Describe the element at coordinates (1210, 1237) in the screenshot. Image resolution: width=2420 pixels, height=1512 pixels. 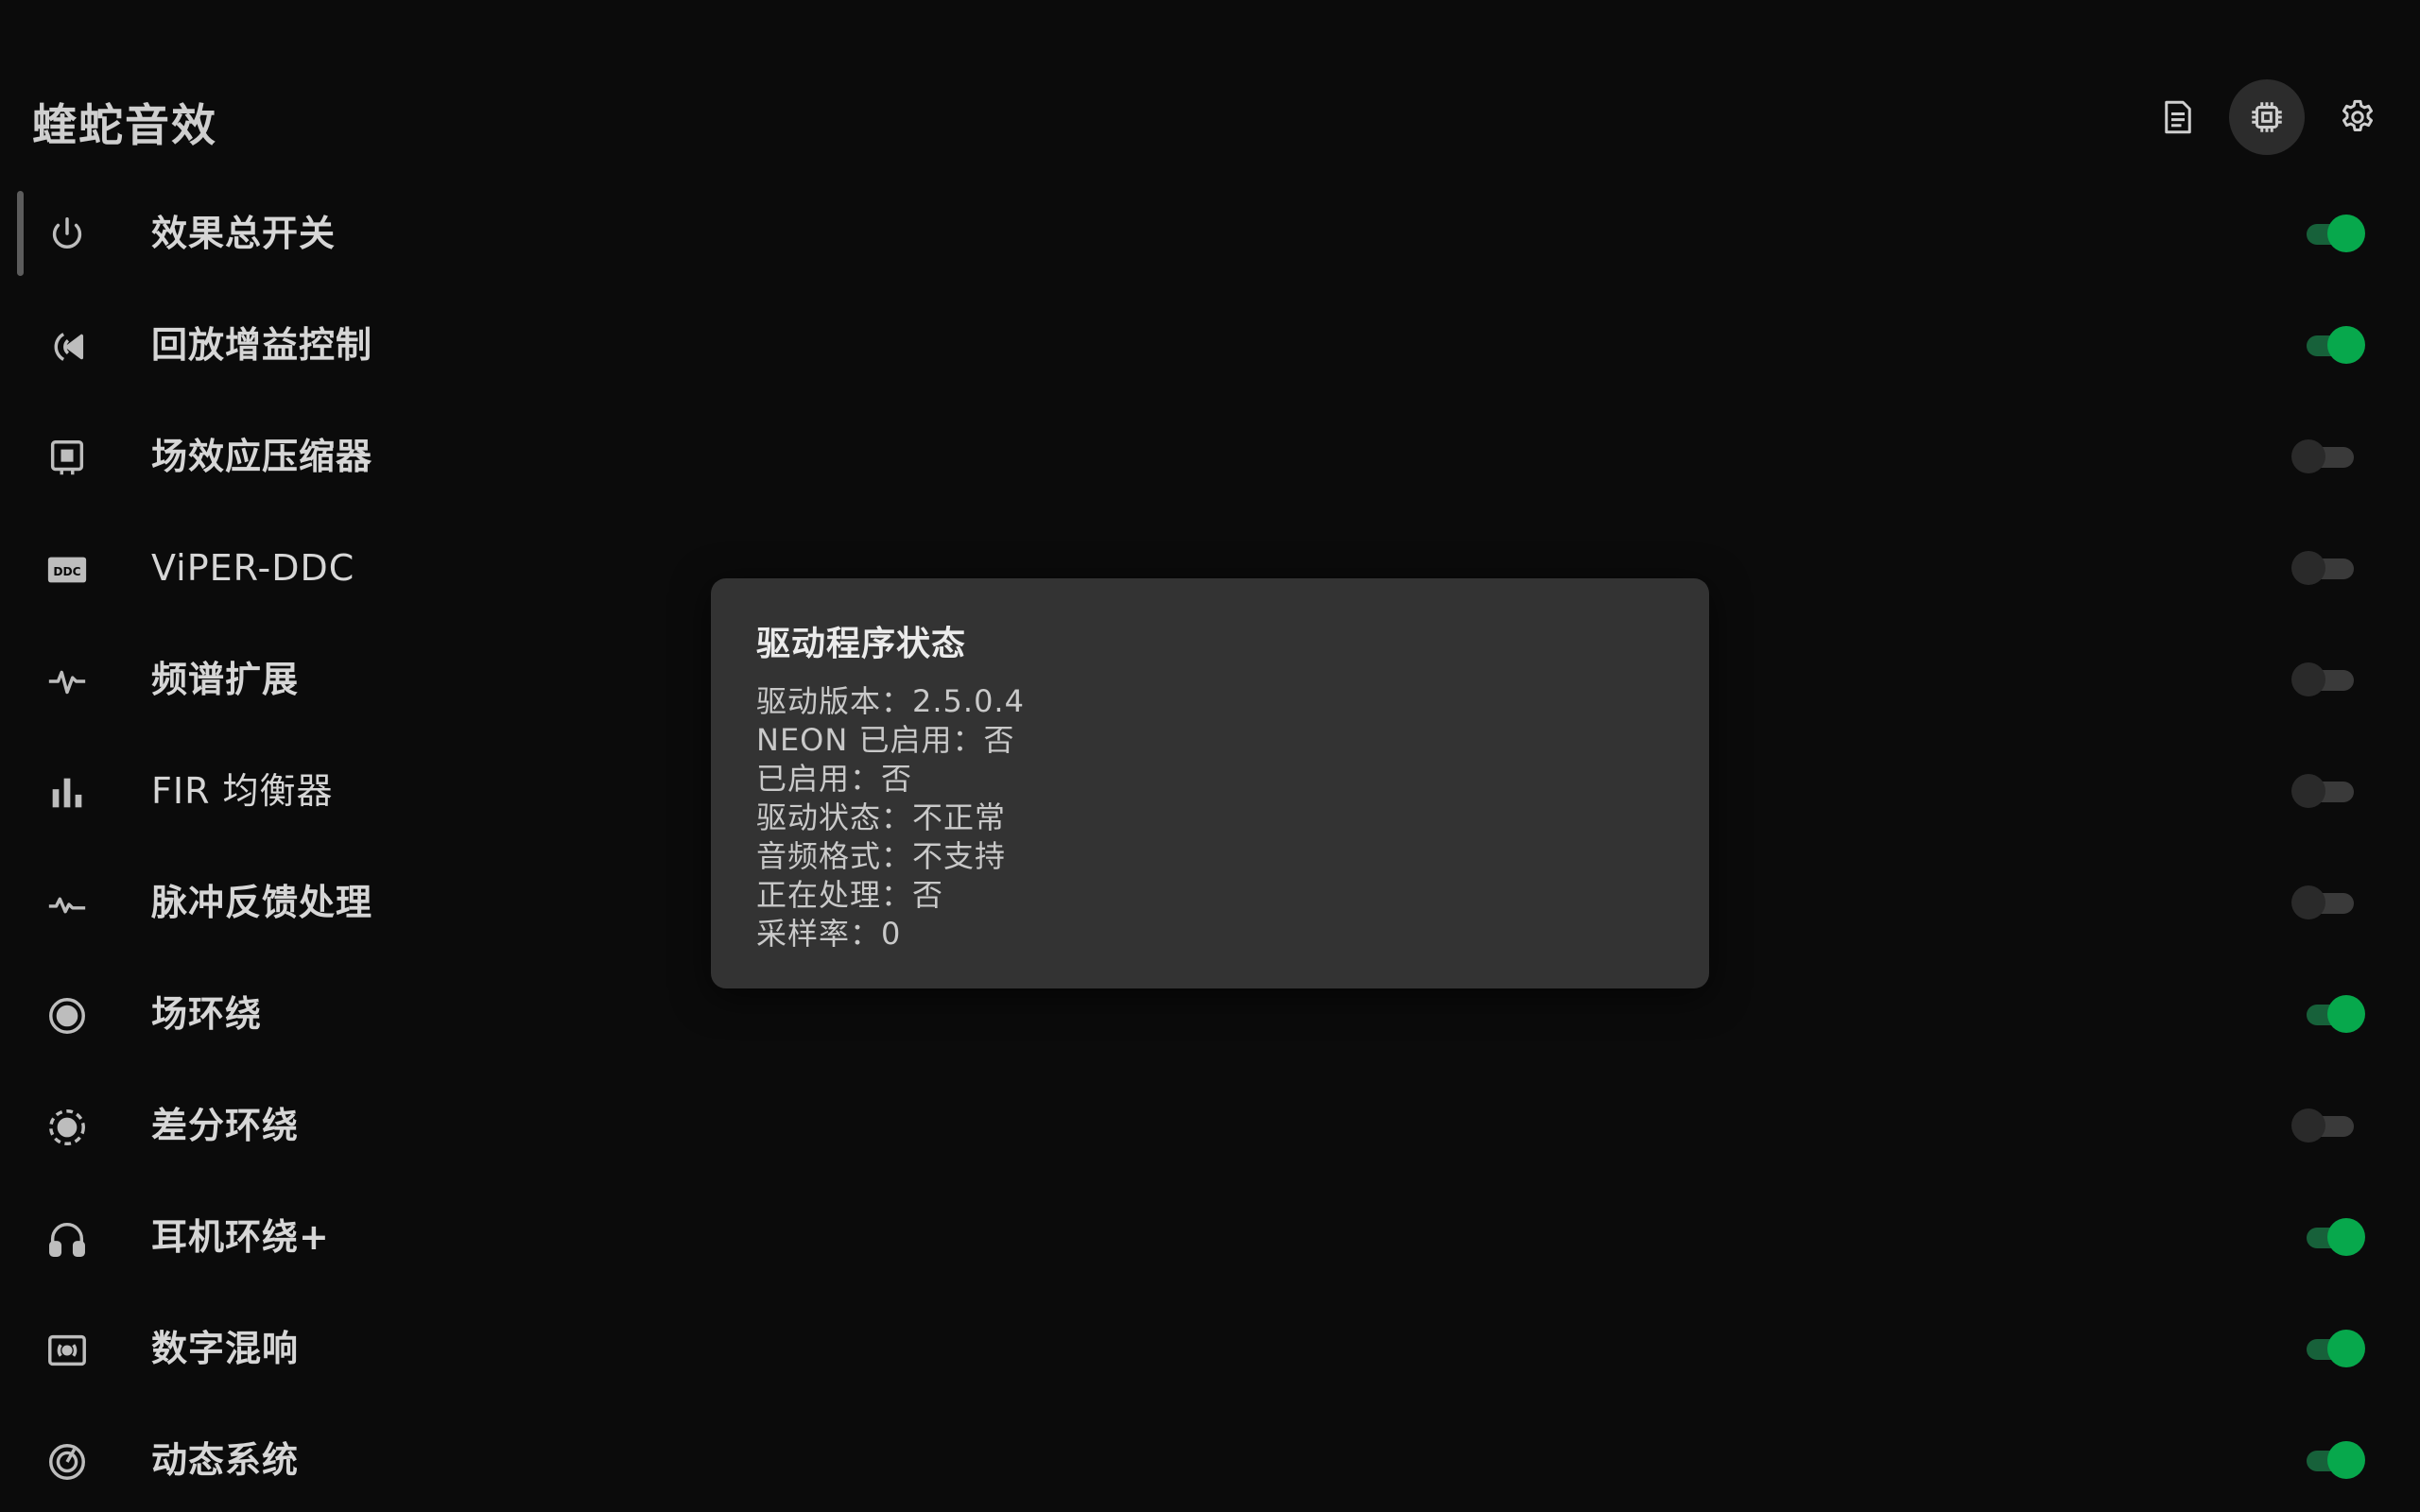
I see `effect-row: 耳机环绕+` at that location.